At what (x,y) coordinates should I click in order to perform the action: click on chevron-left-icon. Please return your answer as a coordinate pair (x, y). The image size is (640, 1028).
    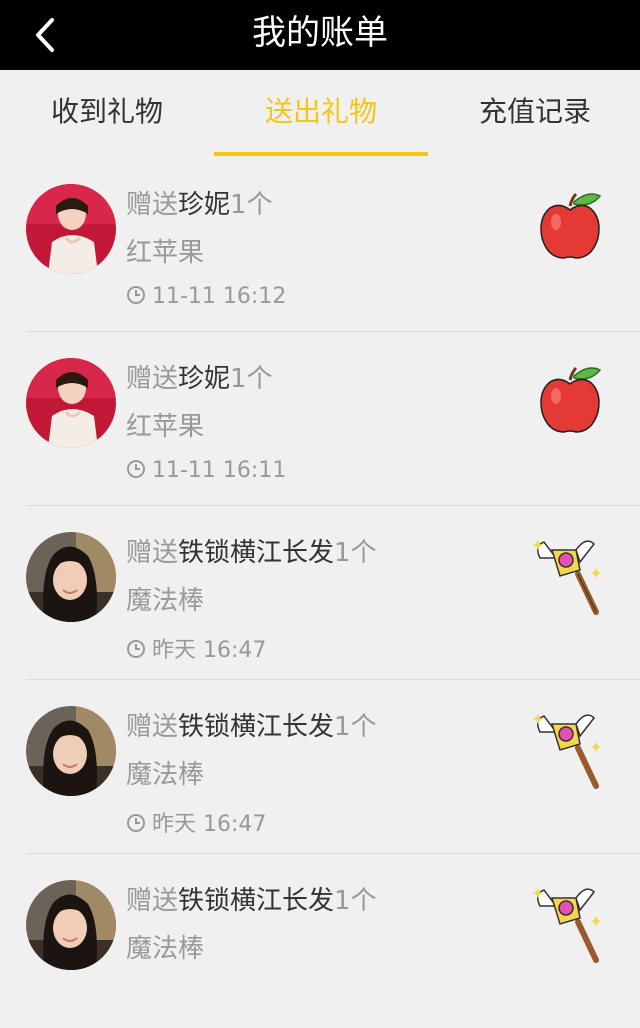
    Looking at the image, I should click on (45, 35).